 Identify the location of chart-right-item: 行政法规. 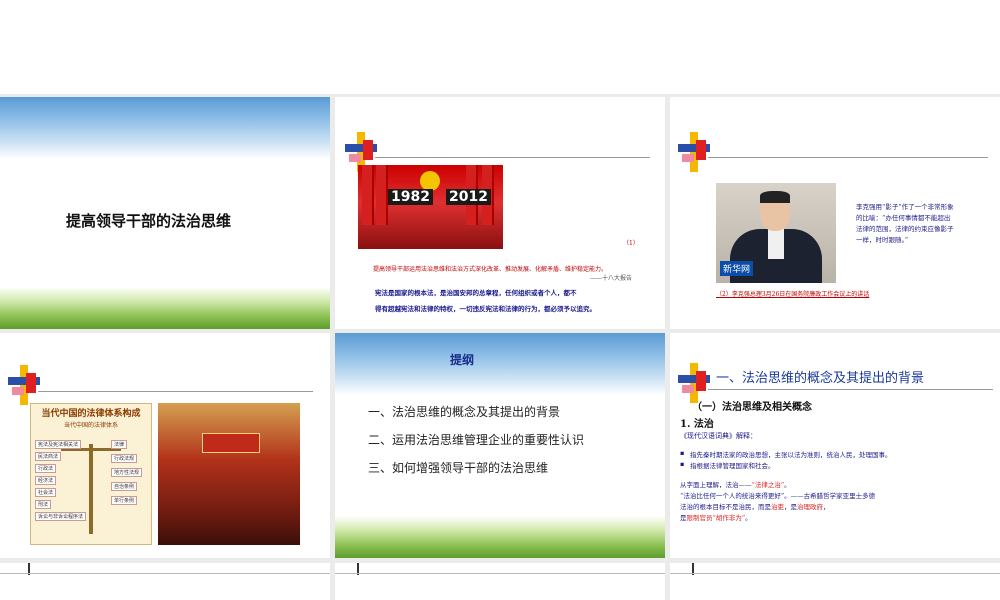
(124, 458).